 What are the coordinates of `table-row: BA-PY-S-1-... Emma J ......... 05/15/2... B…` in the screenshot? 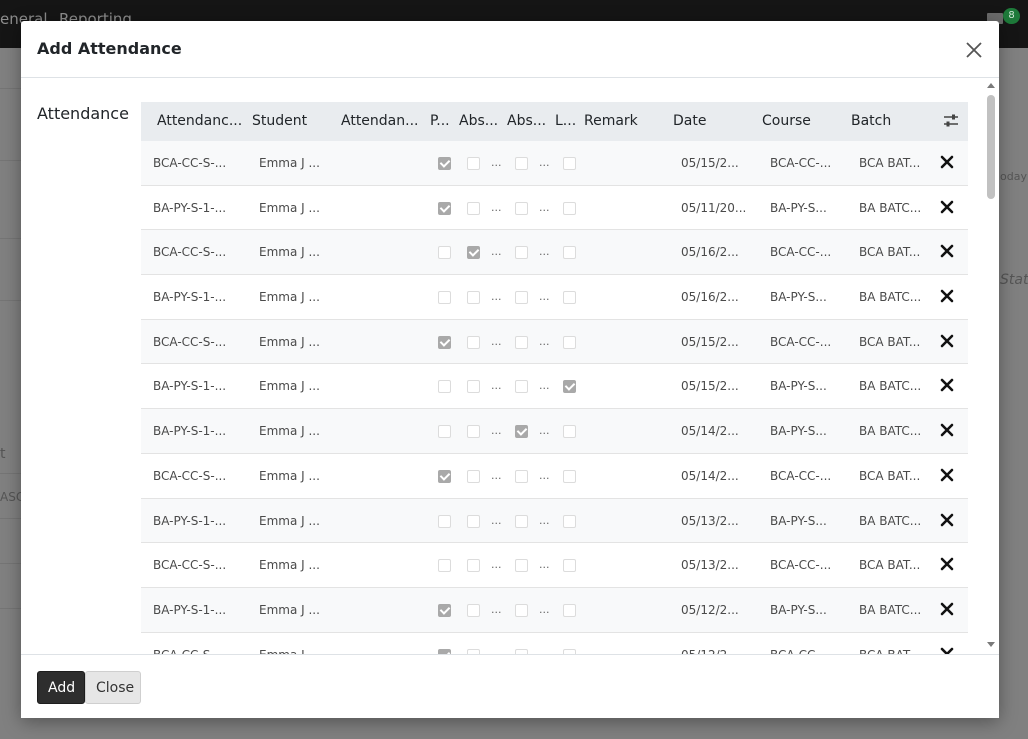 It's located at (554, 387).